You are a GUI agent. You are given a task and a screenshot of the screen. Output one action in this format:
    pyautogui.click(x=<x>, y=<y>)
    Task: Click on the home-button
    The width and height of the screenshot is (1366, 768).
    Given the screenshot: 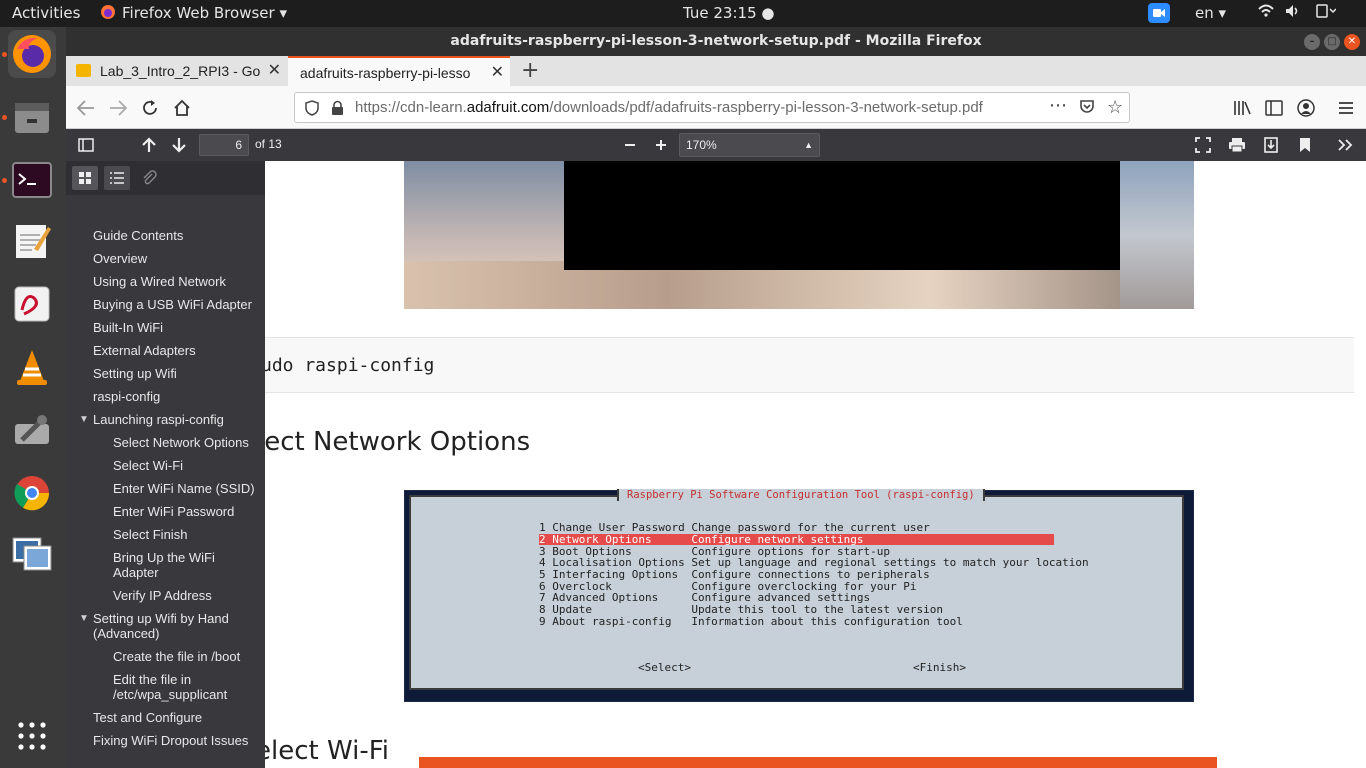 What is the action you would take?
    pyautogui.click(x=182, y=108)
    